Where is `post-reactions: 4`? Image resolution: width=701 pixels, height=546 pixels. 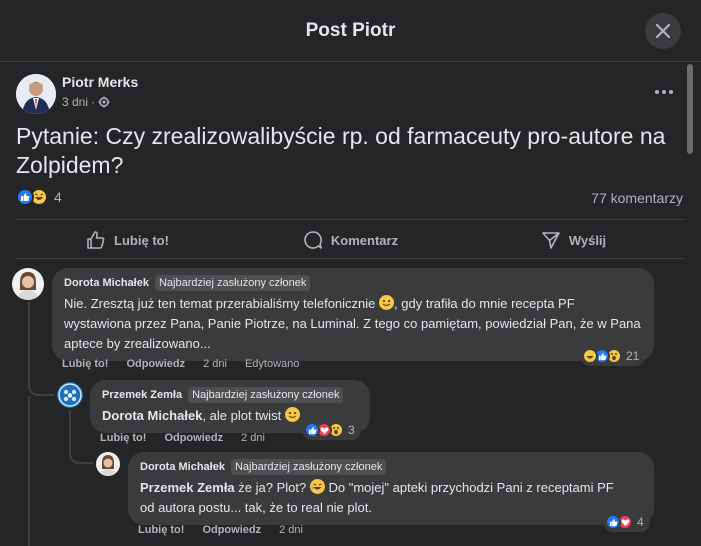
post-reactions: 4 is located at coordinates (39, 197).